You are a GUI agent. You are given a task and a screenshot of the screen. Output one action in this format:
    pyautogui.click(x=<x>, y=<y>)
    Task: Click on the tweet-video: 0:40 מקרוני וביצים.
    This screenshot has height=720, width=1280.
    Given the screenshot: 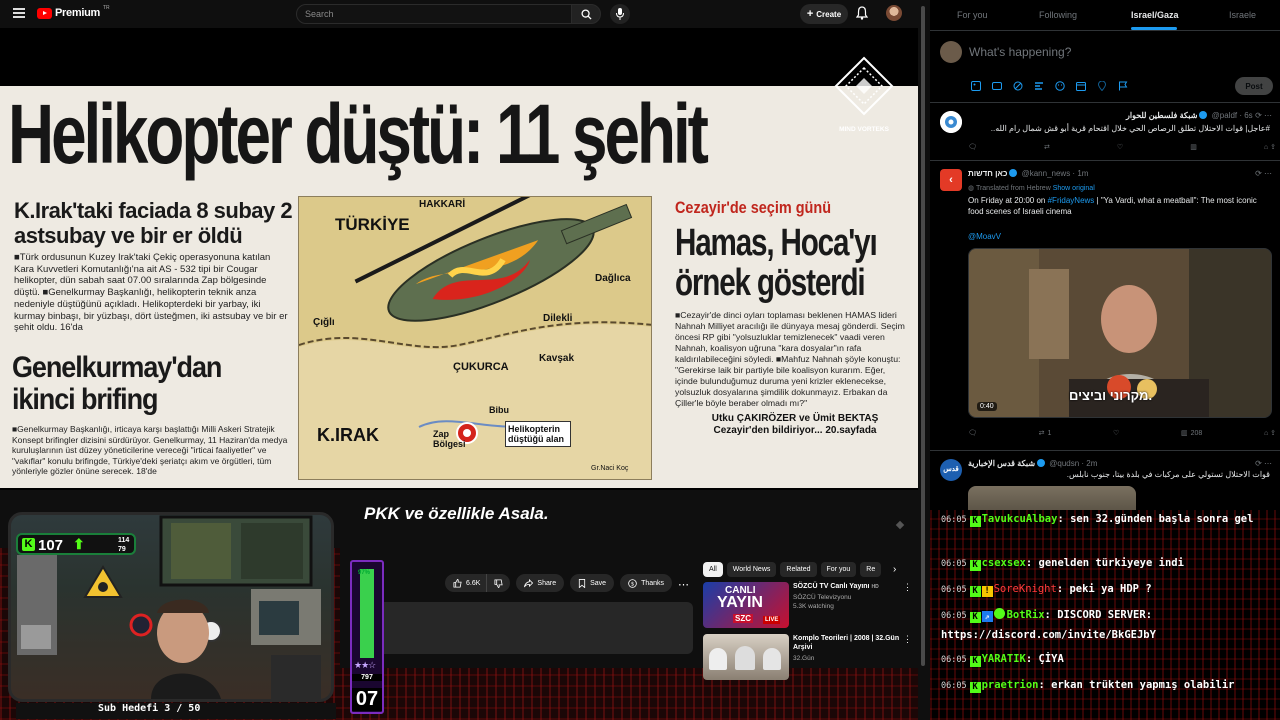 What is the action you would take?
    pyautogui.click(x=1120, y=333)
    